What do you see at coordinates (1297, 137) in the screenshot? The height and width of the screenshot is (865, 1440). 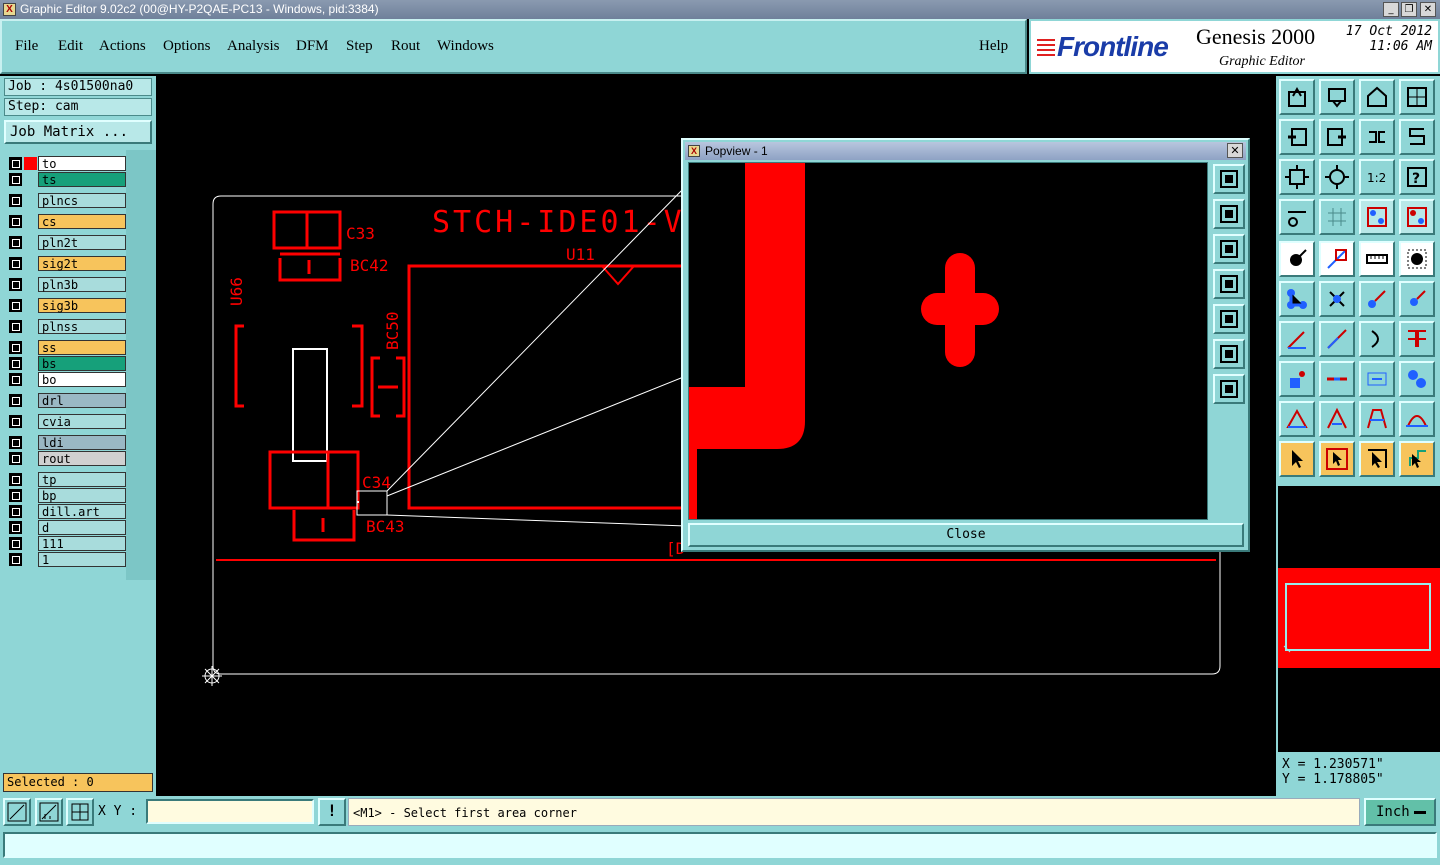 I see `prev-tool` at bounding box center [1297, 137].